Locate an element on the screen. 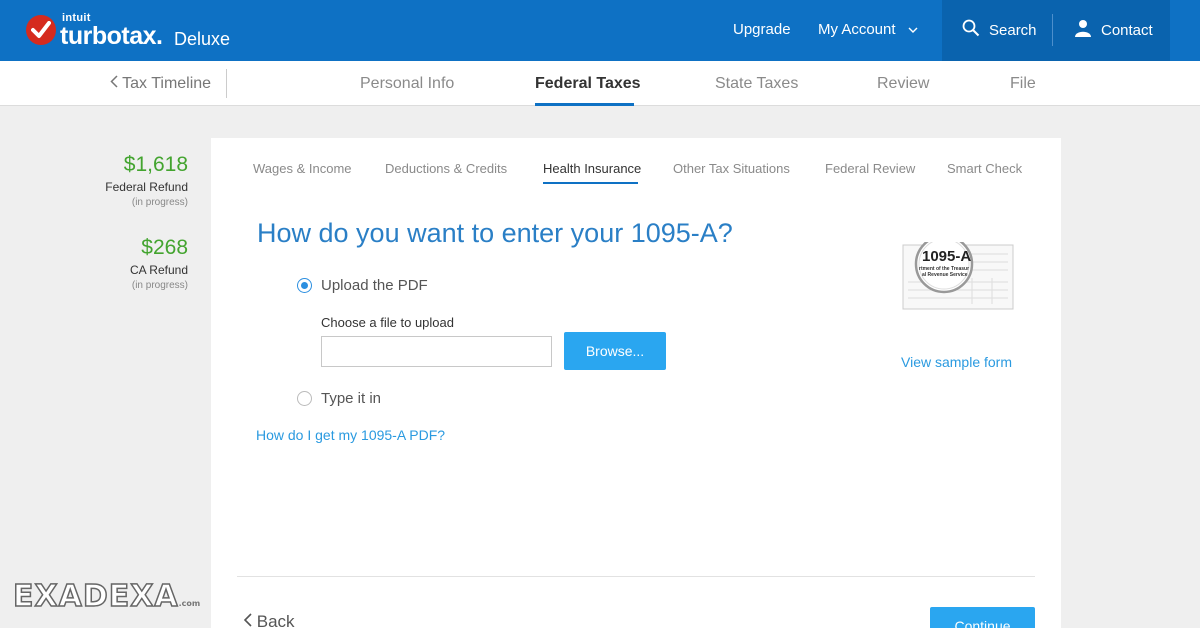  federal-refund-status: (in progress) is located at coordinates (159, 202).